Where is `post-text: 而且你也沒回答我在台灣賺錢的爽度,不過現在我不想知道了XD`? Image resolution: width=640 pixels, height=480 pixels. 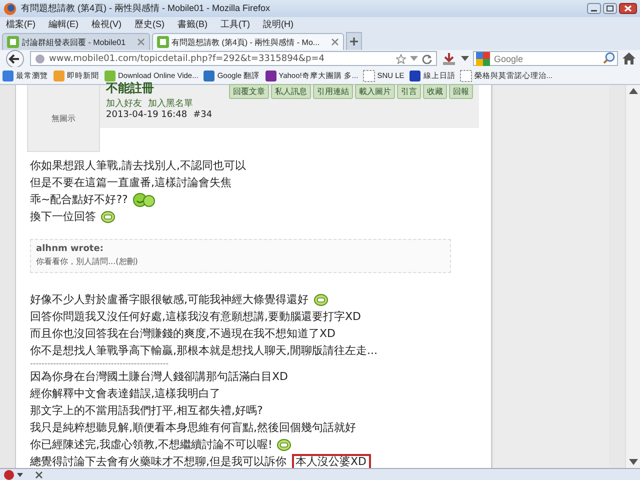
post-text: 而且你也沒回答我在台灣賺錢的爽度,不過現在我不想知道了XD is located at coordinates (183, 333).